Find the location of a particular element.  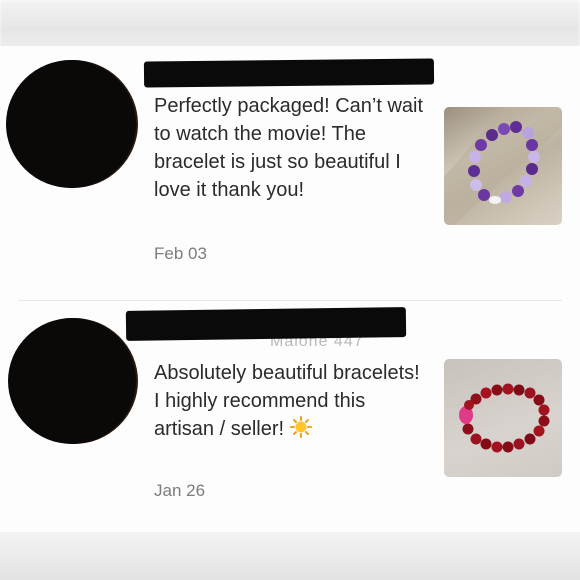

red-bead-bracelet-photo is located at coordinates (503, 418).